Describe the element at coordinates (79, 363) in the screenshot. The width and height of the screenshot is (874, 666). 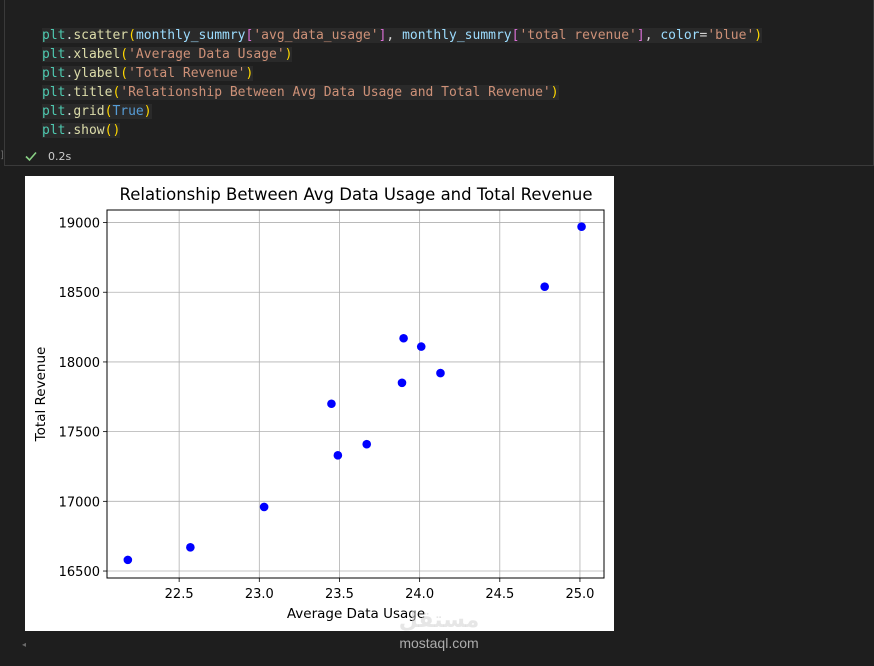
I see `y-tick-label: 18000` at that location.